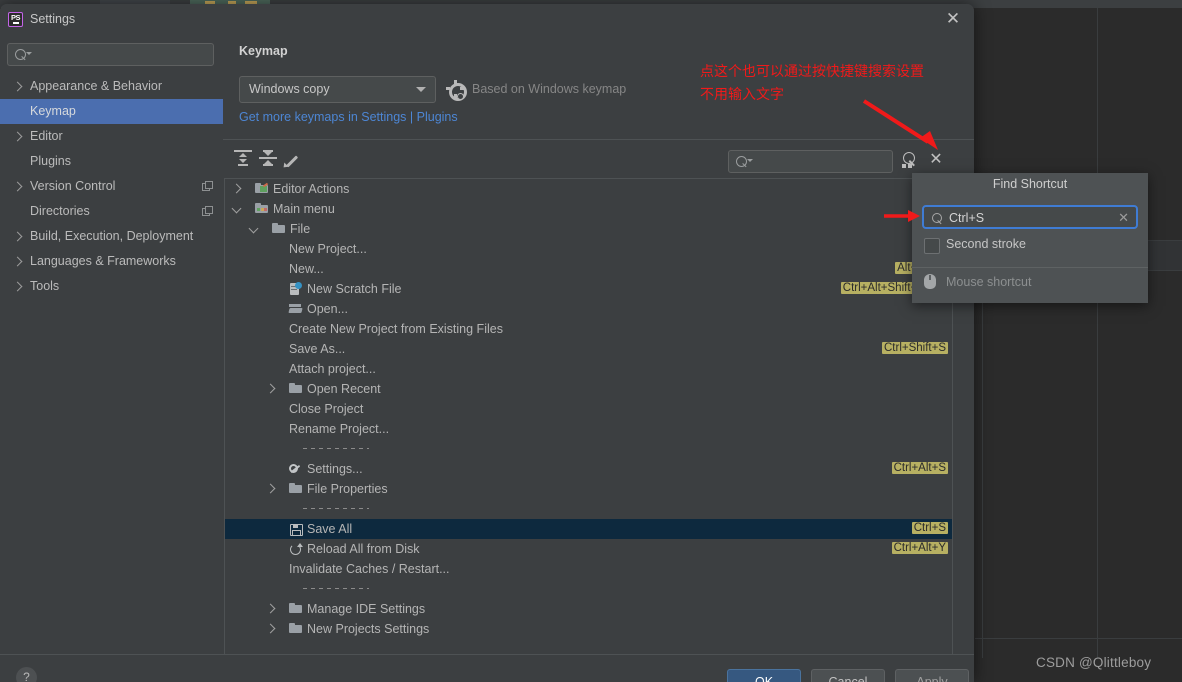 The height and width of the screenshot is (682, 1182). Describe the element at coordinates (848, 675) in the screenshot. I see `cancel-button: Cancel` at that location.